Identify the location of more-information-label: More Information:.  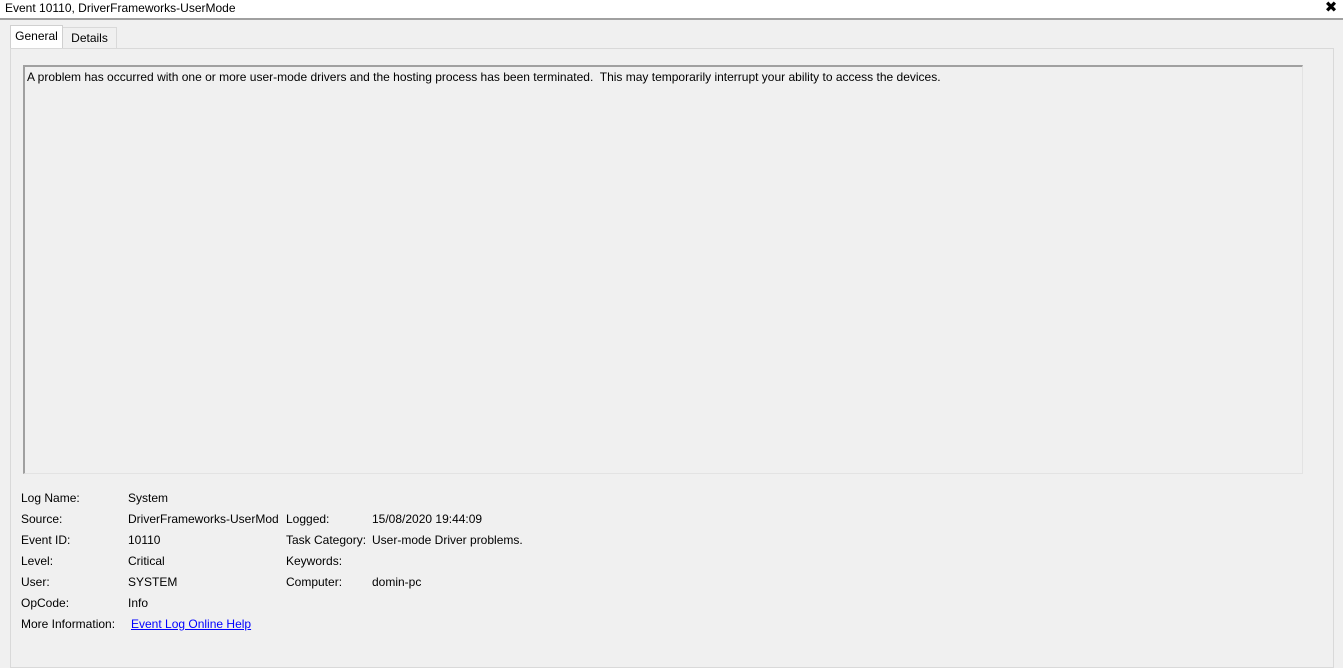
(68, 624).